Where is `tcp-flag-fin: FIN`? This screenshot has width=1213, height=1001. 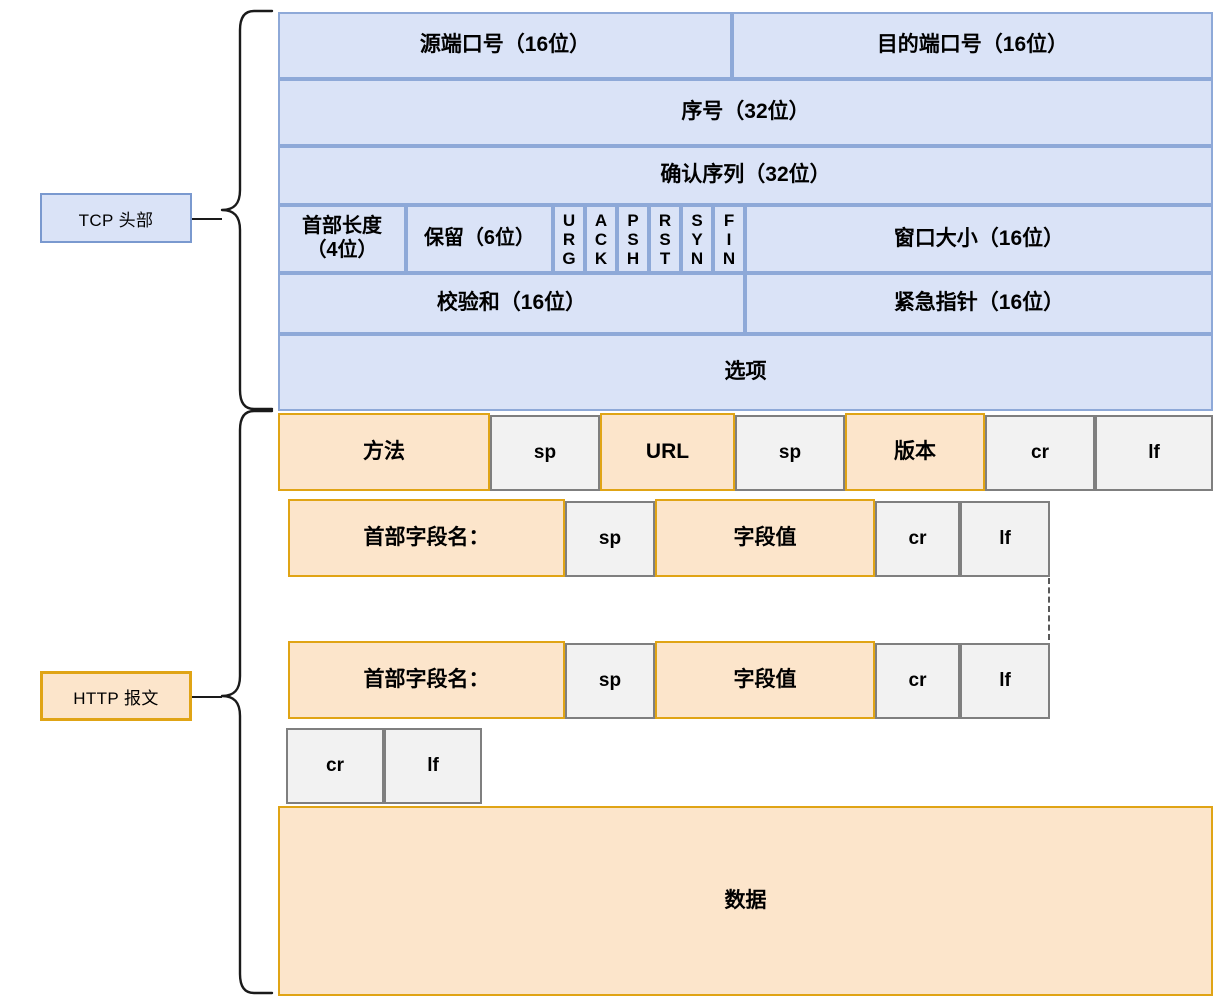 tcp-flag-fin: FIN is located at coordinates (729, 239).